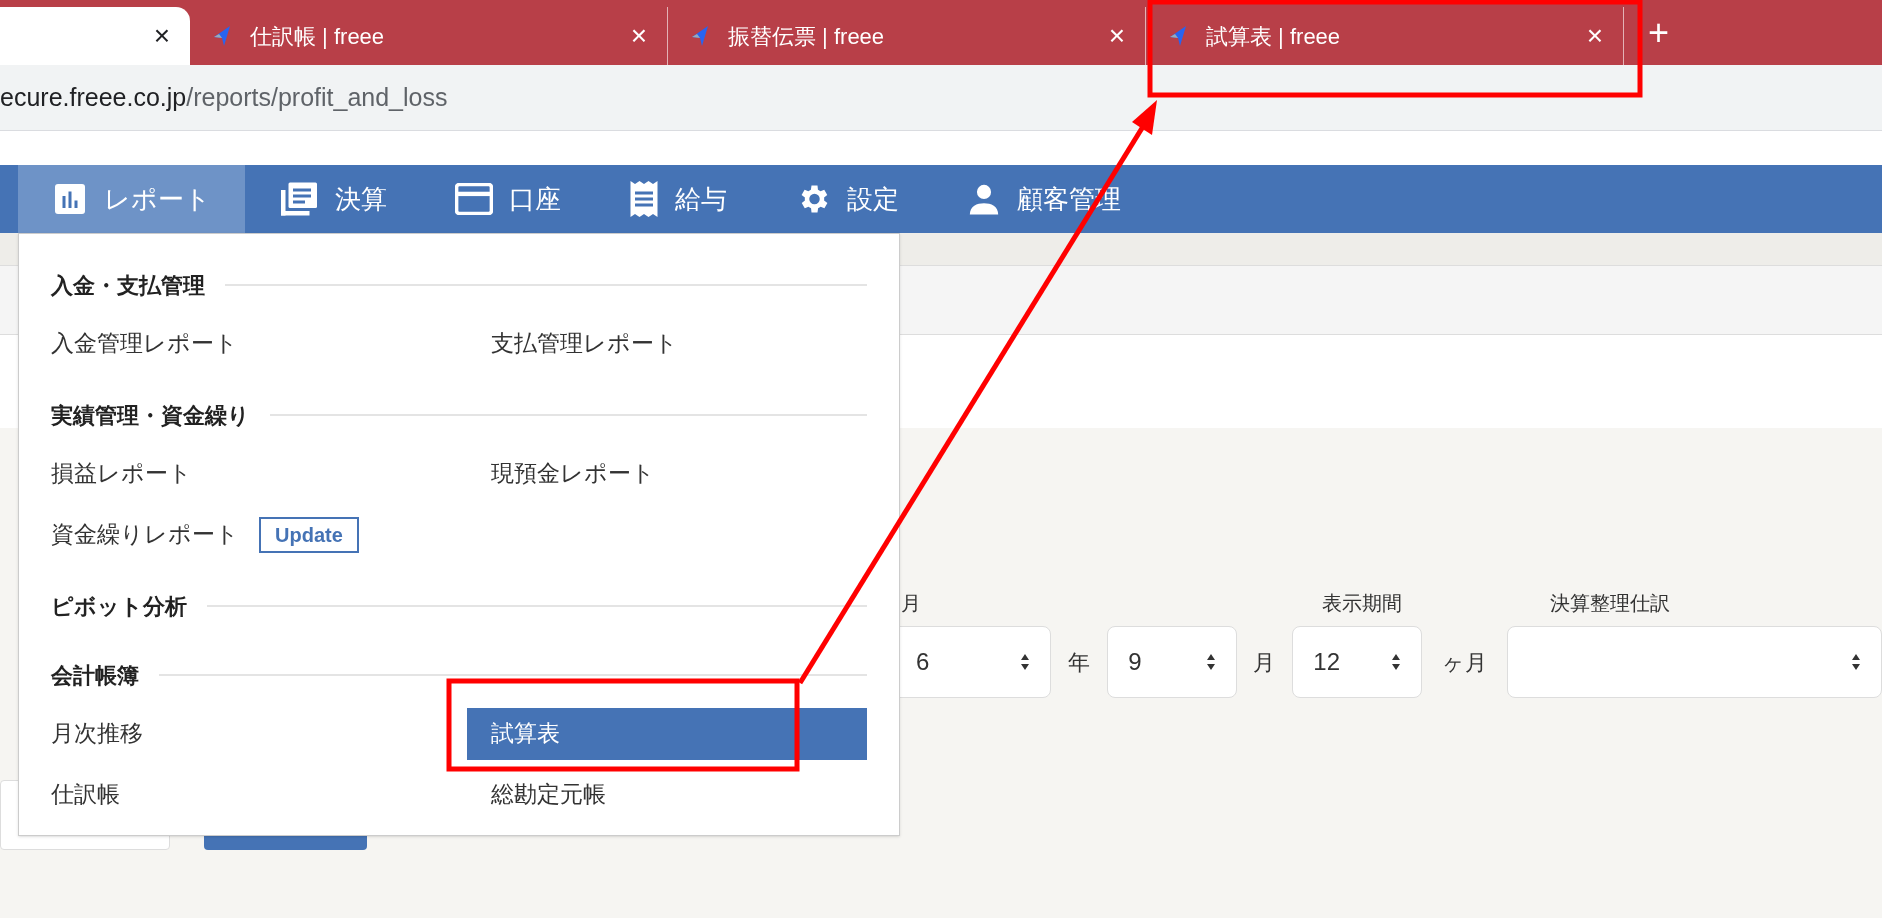 The width and height of the screenshot is (1882, 918). I want to click on nav-item: 決算, so click(333, 199).